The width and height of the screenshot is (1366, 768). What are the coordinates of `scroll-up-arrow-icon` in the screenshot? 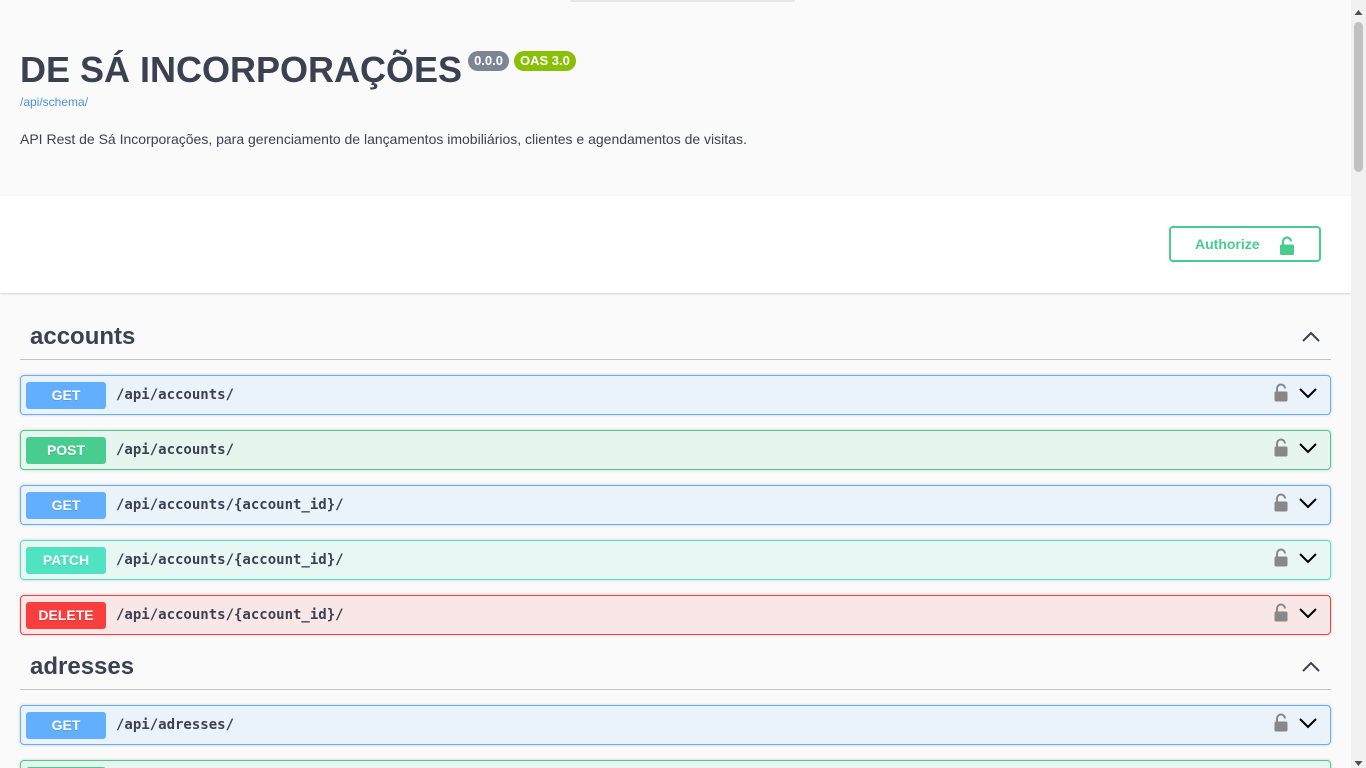 It's located at (1358, 9).